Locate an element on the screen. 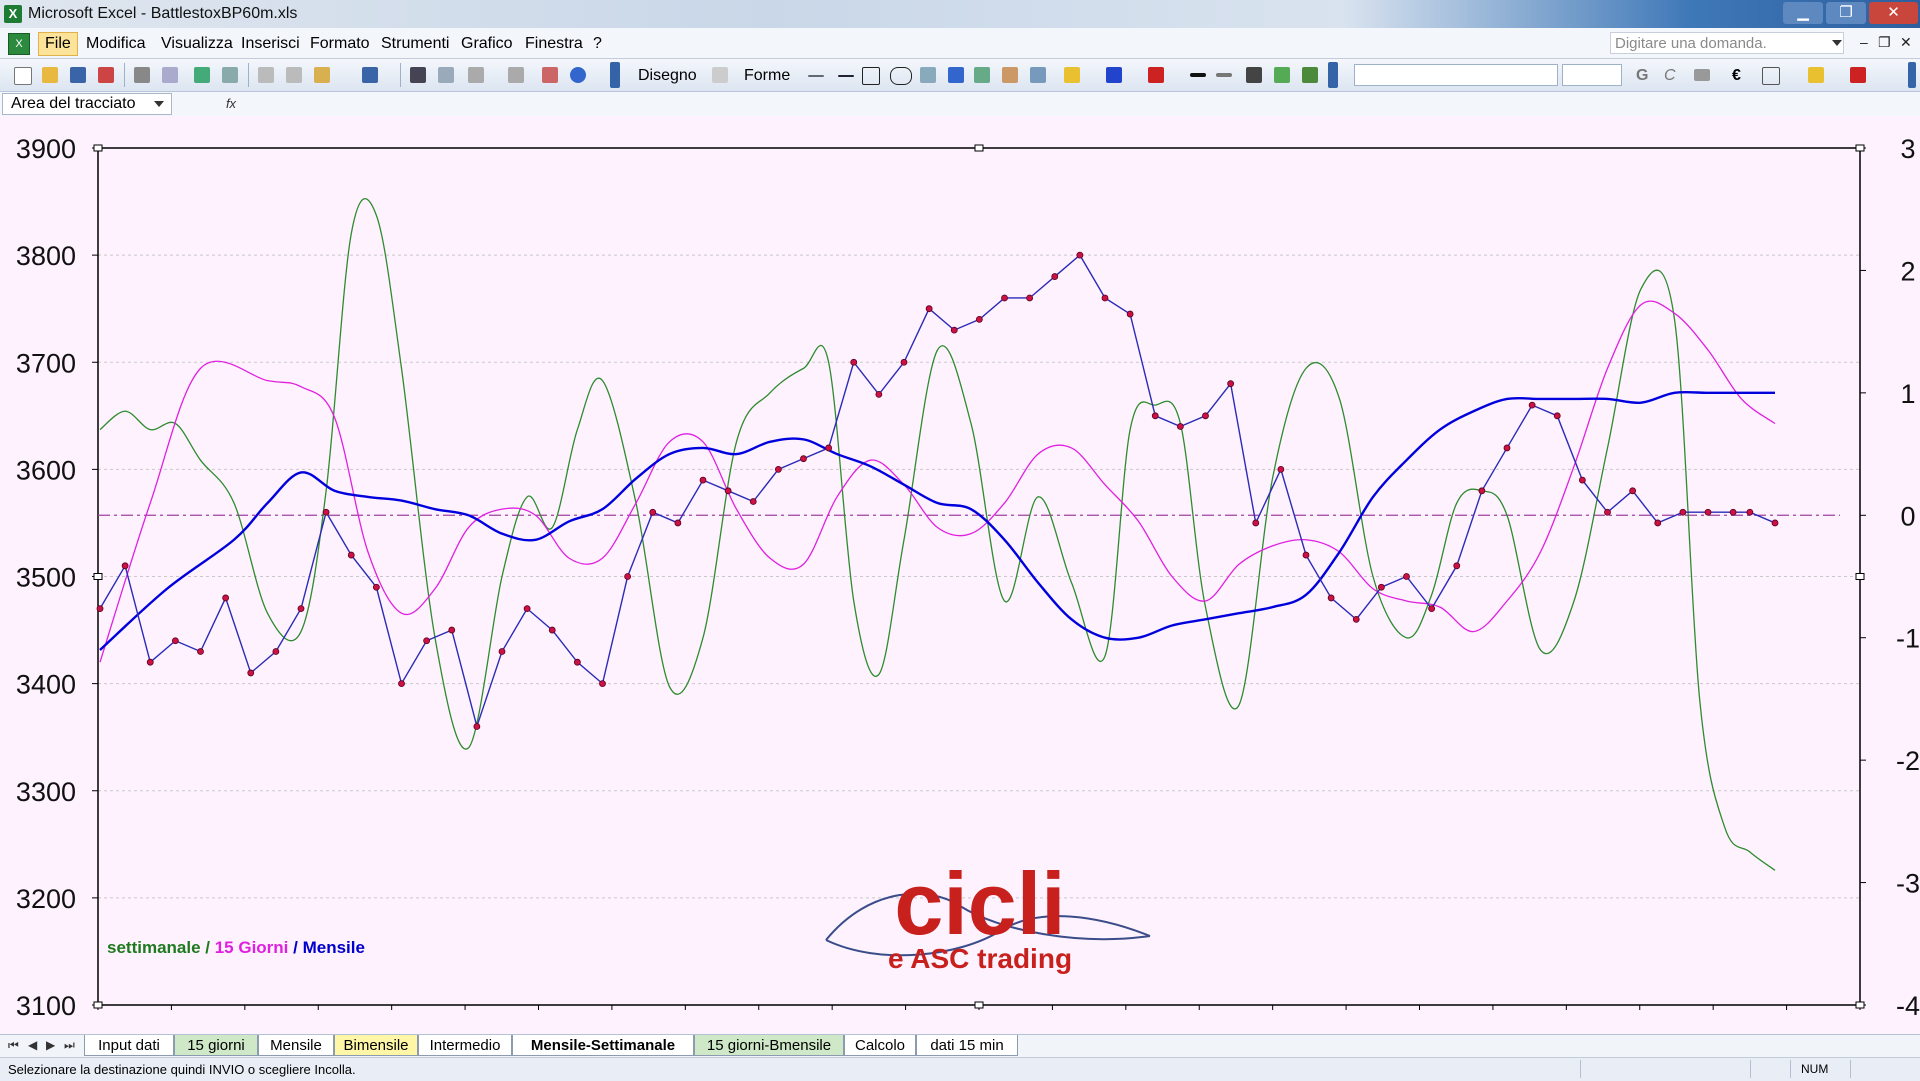  maximize-button: ❐ is located at coordinates (1846, 13).